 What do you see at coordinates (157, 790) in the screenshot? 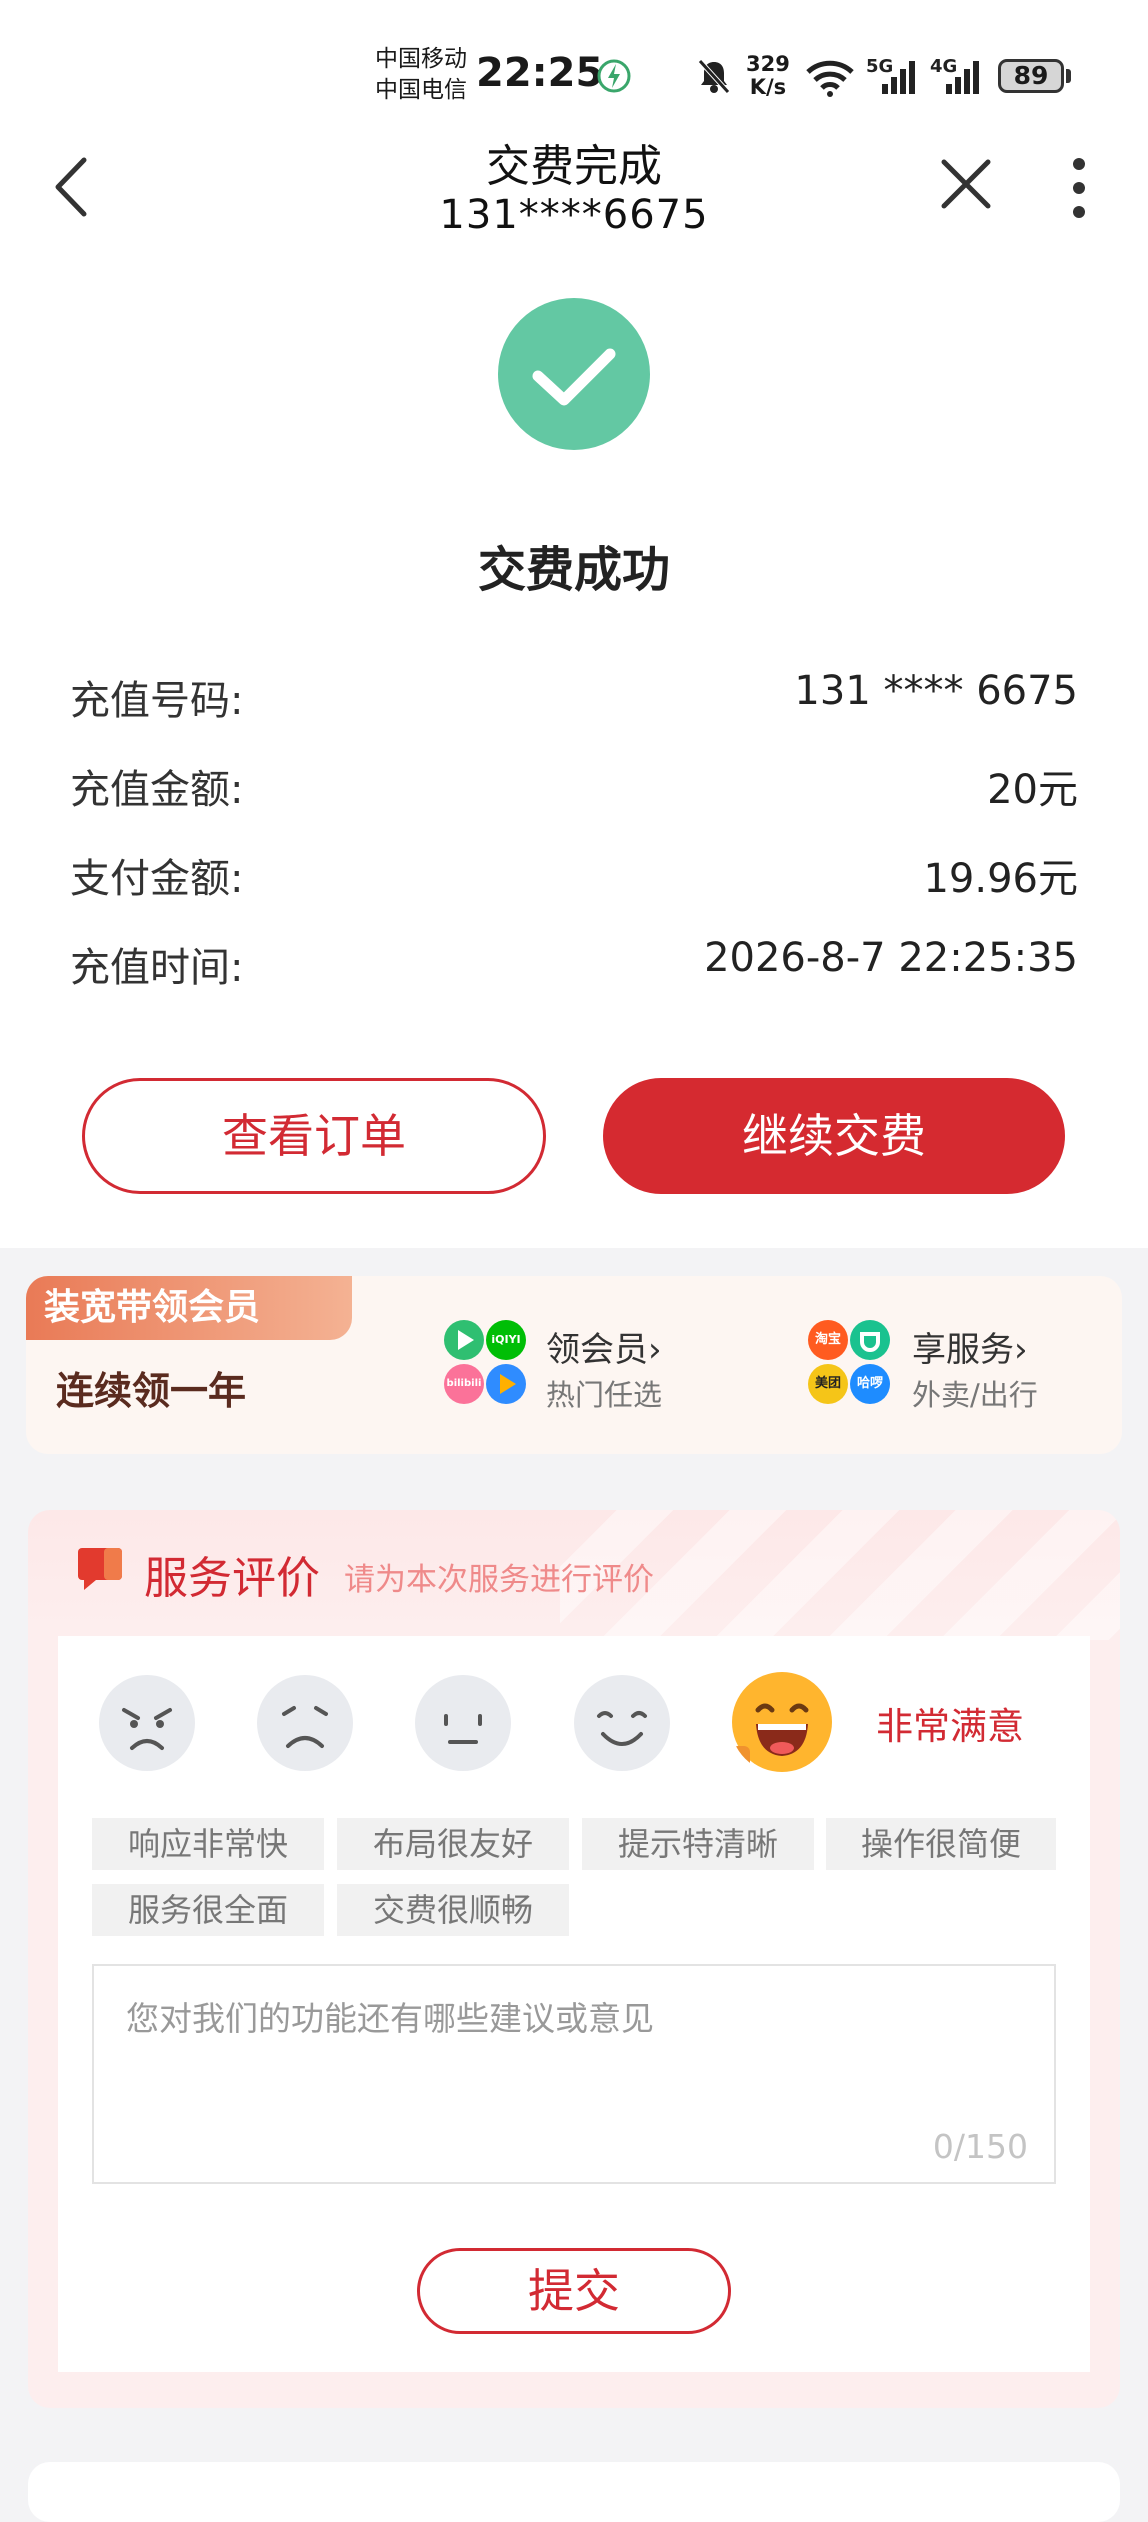
I see `info-label: 充值金额:` at bounding box center [157, 790].